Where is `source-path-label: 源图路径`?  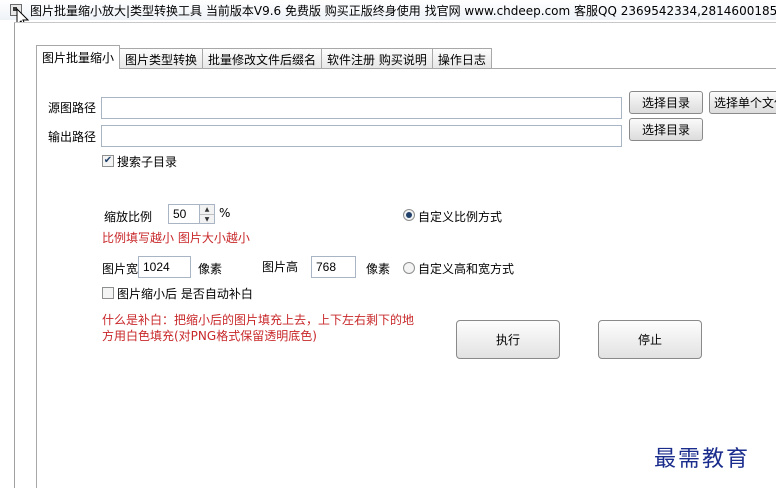
source-path-label: 源图路径 is located at coordinates (72, 108).